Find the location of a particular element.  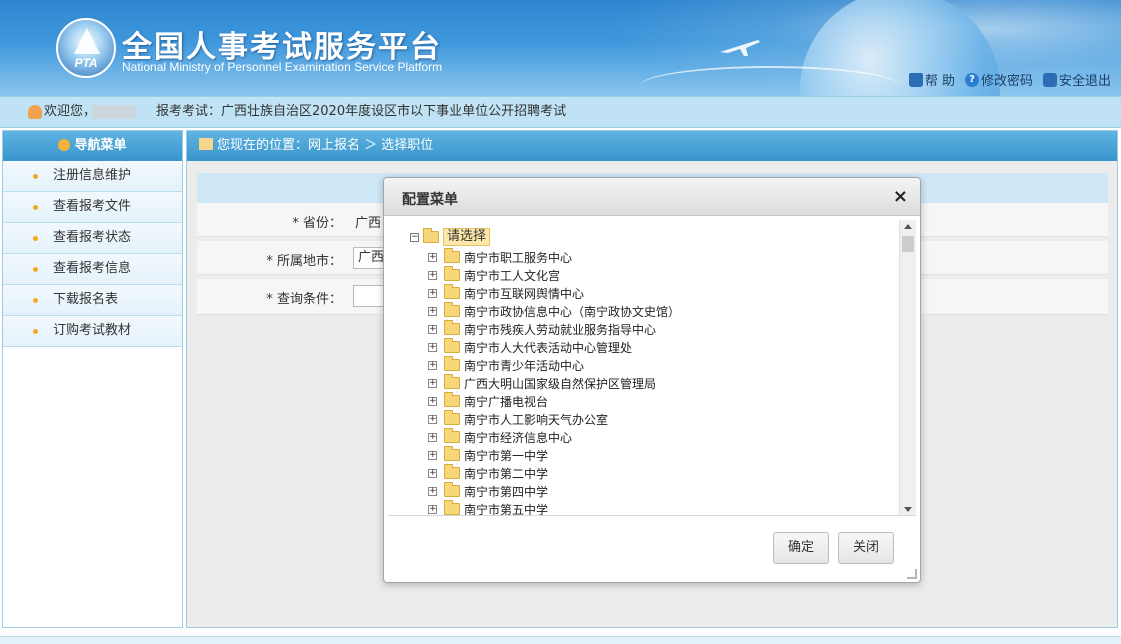

sidebar-item-download-form: 下载报名表 is located at coordinates (92, 300).